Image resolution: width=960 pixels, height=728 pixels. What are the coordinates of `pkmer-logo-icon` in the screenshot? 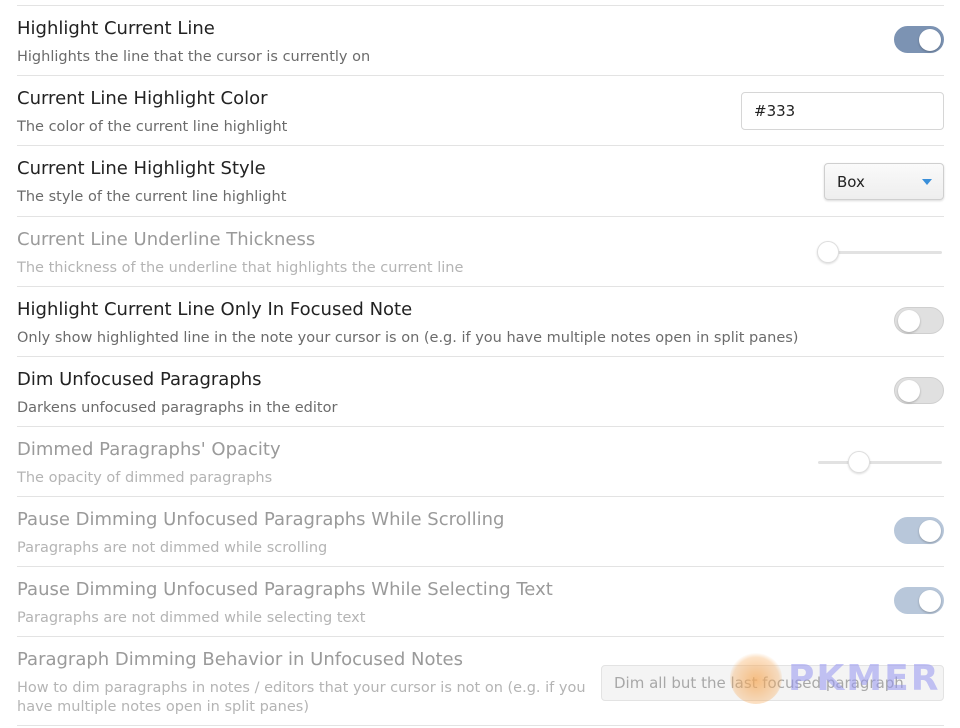 It's located at (756, 678).